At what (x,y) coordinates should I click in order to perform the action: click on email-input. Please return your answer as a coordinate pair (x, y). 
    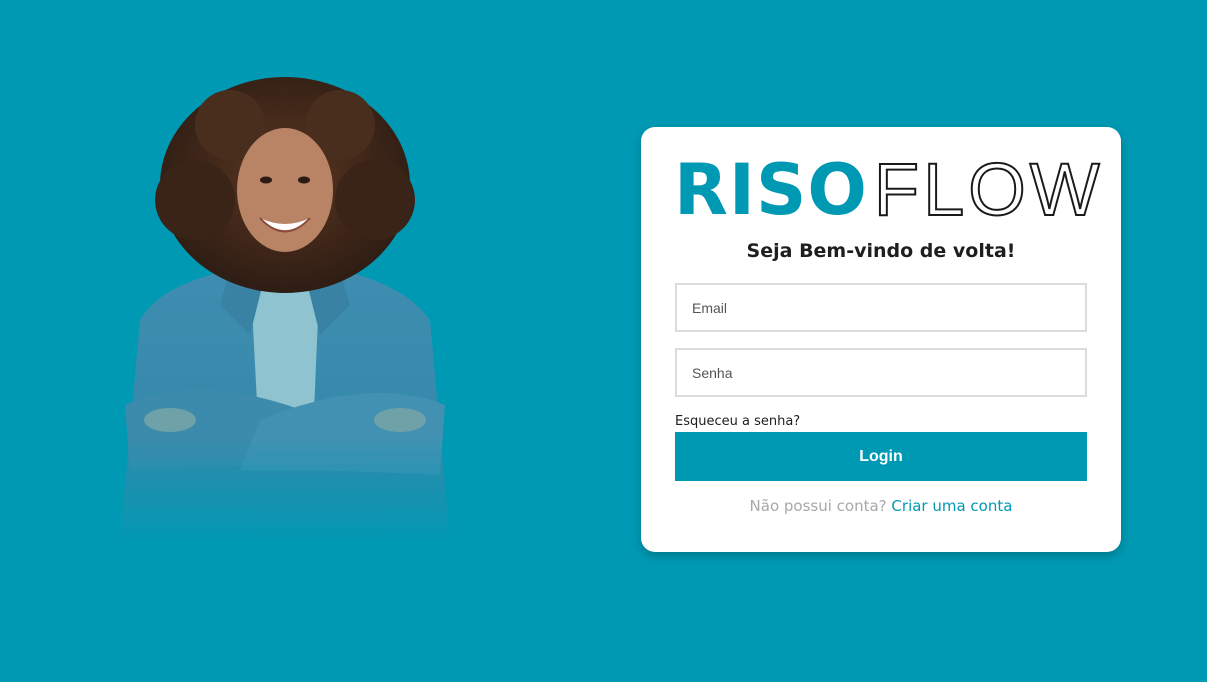
    Looking at the image, I should click on (881, 307).